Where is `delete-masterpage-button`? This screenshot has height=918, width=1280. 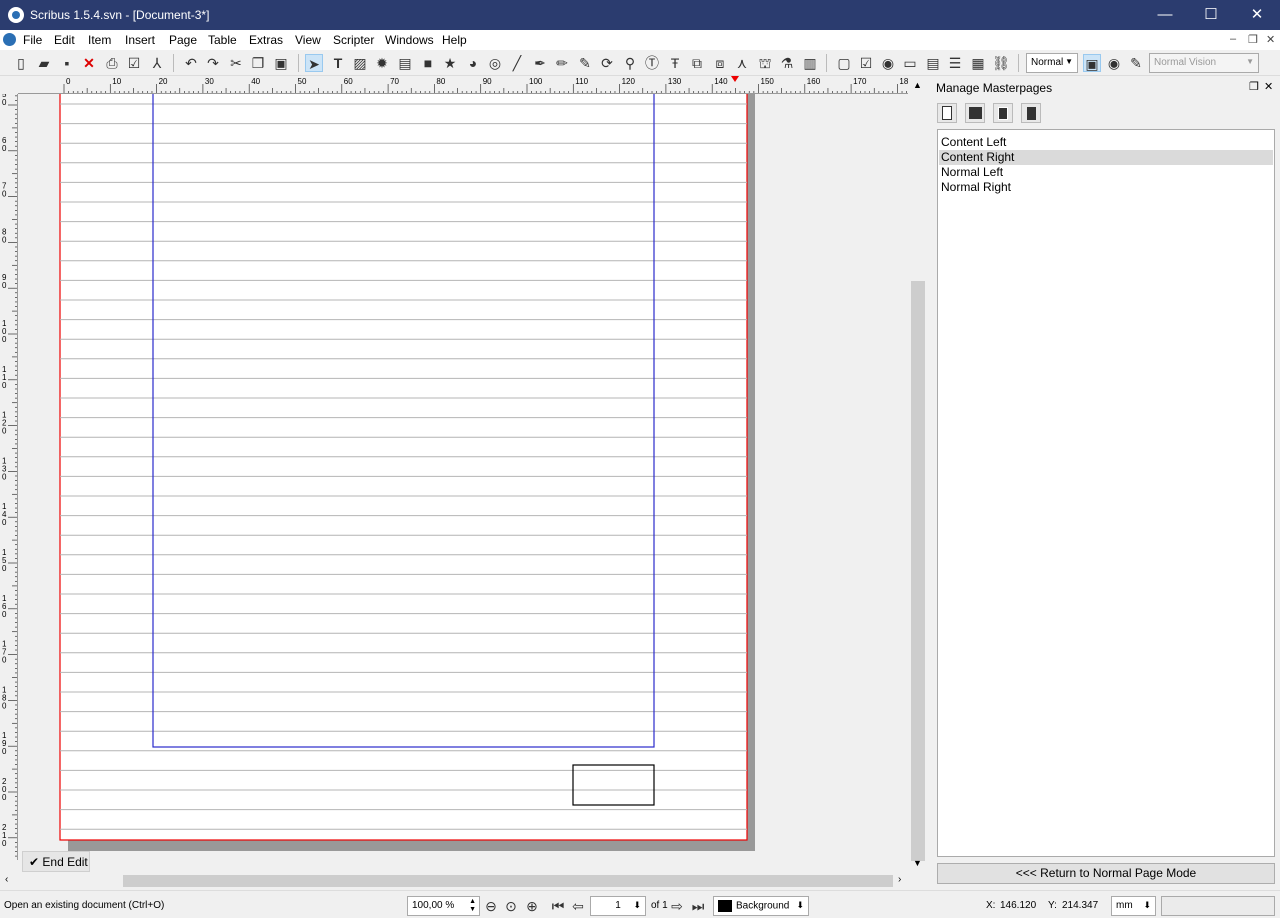 delete-masterpage-button is located at coordinates (1031, 113).